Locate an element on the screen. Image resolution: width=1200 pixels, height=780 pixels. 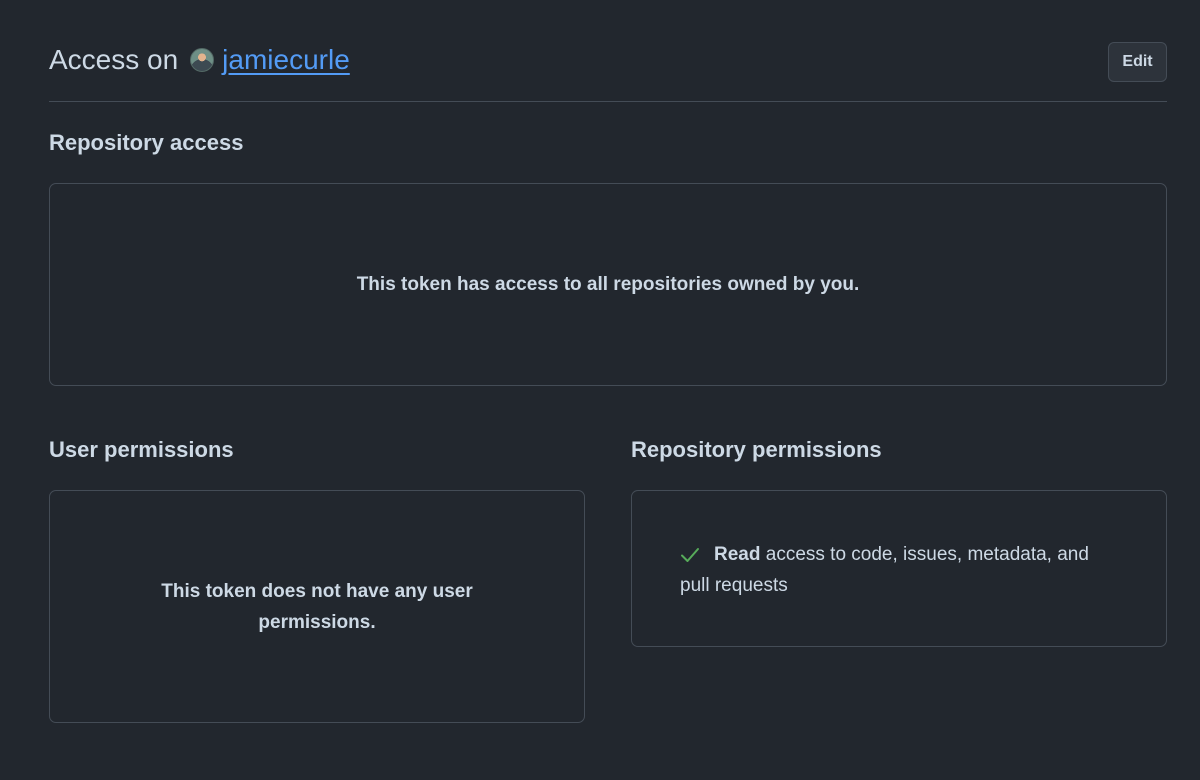
username-link: jamiecurle is located at coordinates (286, 60).